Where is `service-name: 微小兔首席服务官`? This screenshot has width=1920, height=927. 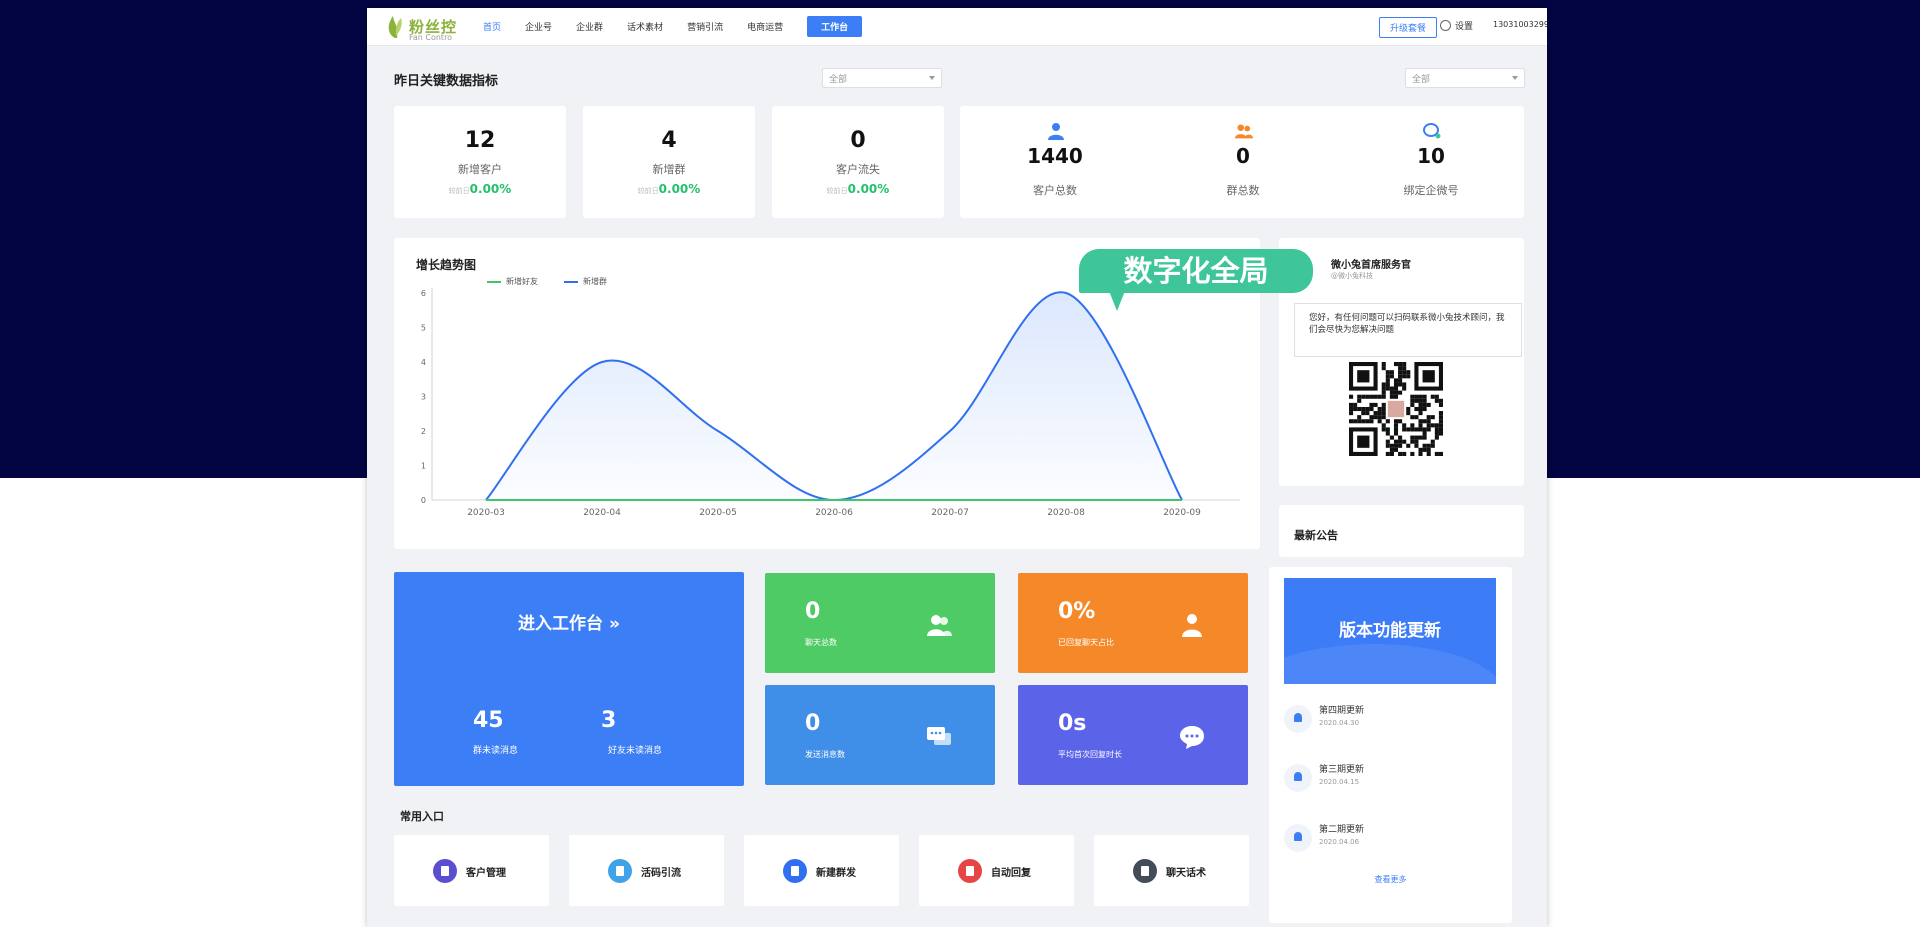
service-name: 微小兔首席服务官 is located at coordinates (1371, 265).